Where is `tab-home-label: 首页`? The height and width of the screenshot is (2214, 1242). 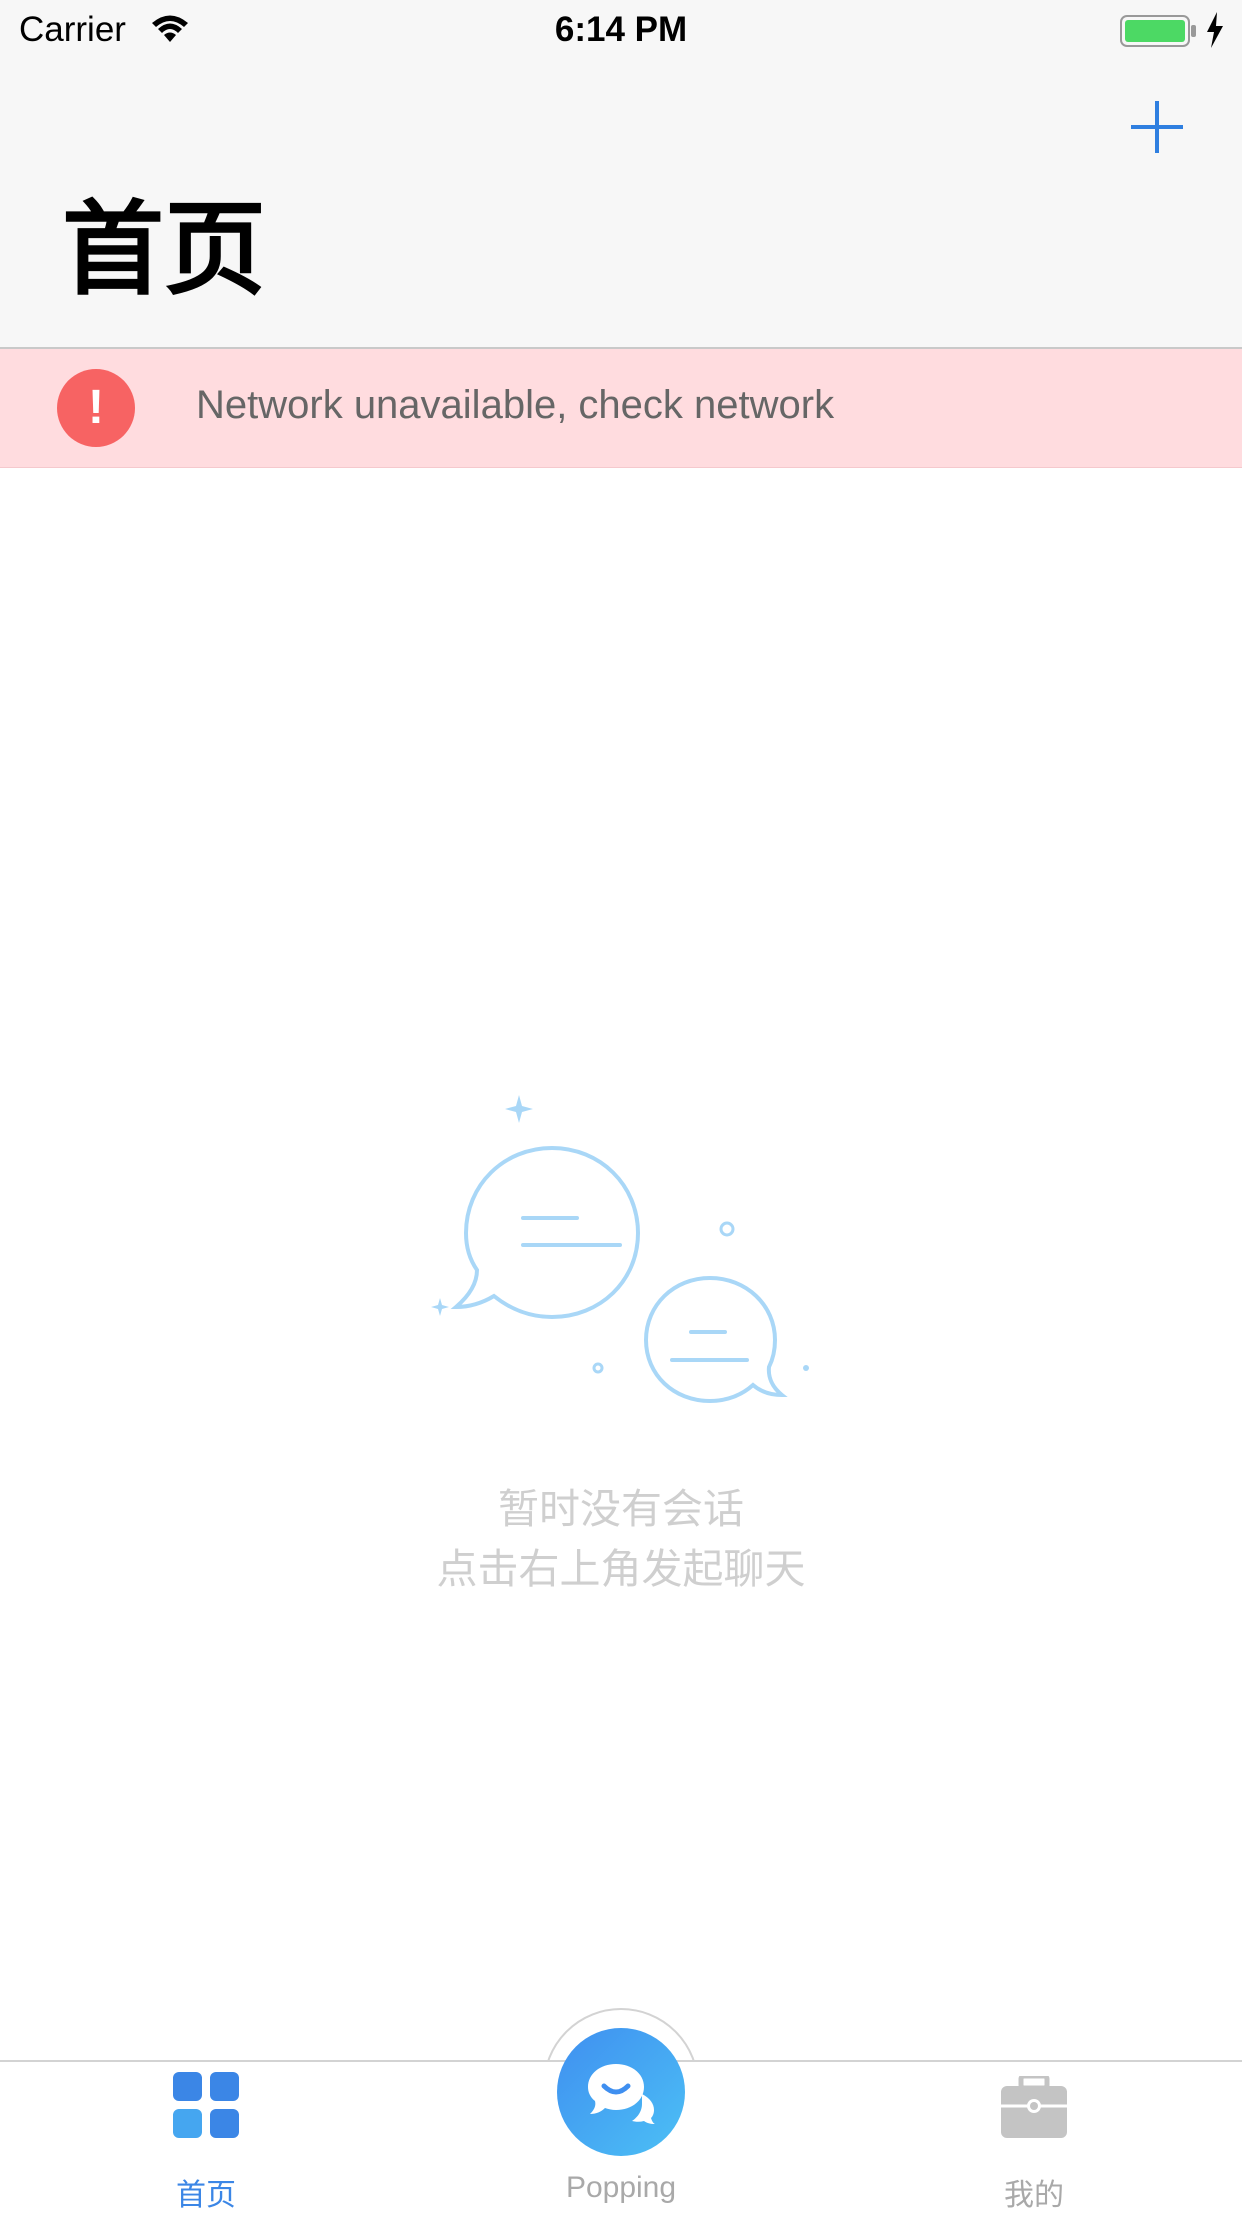 tab-home-label: 首页 is located at coordinates (206, 2195).